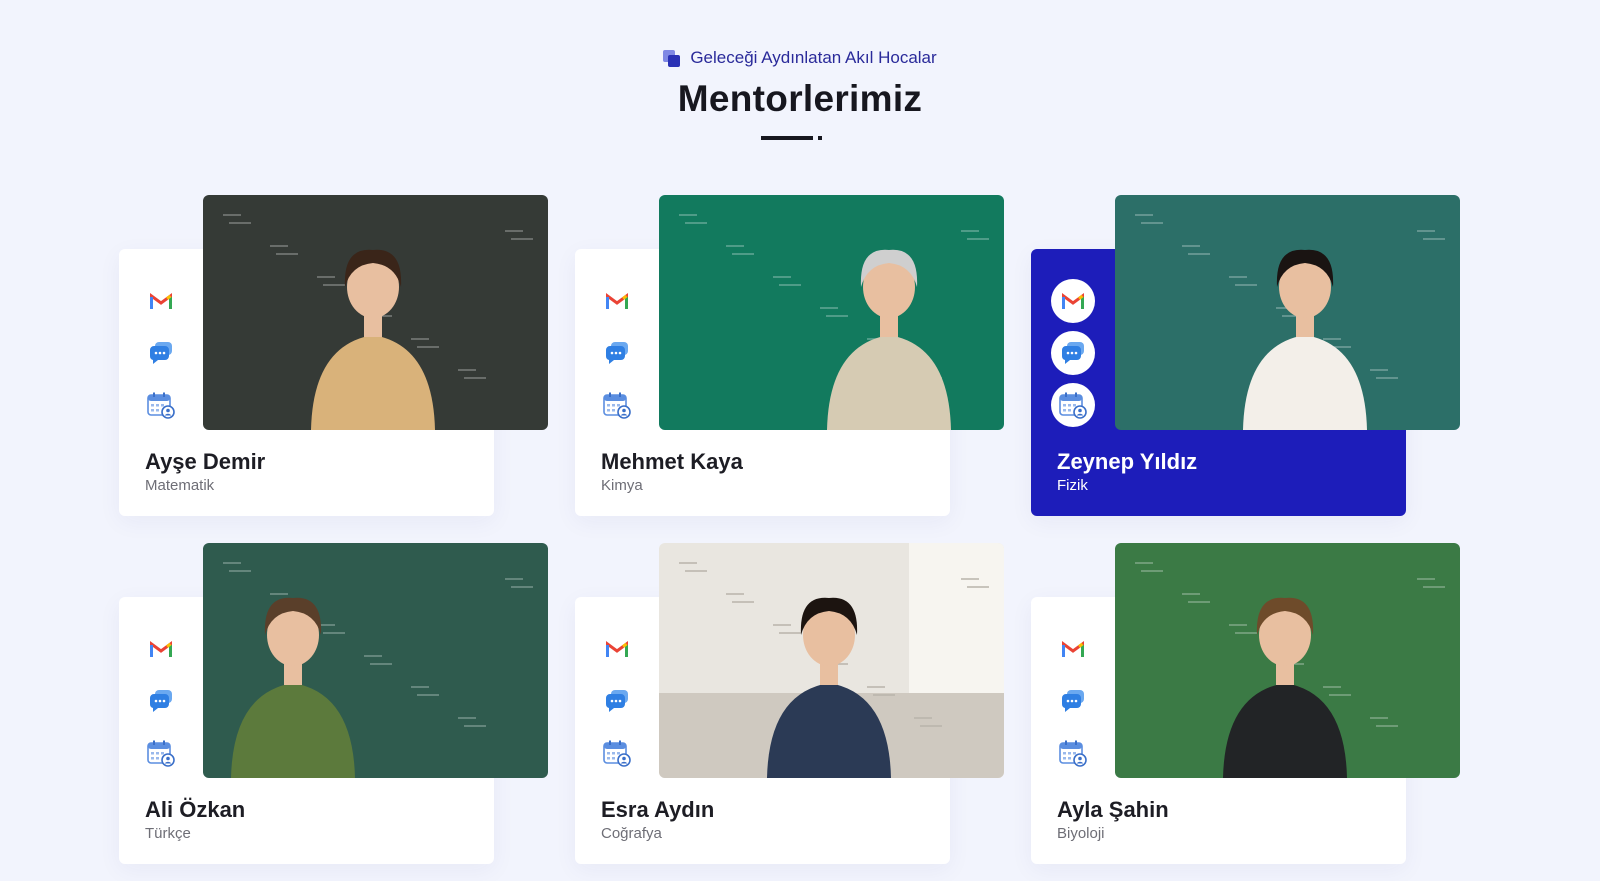  What do you see at coordinates (205, 462) in the screenshot?
I see `mentor-name: Ayşe Demir` at bounding box center [205, 462].